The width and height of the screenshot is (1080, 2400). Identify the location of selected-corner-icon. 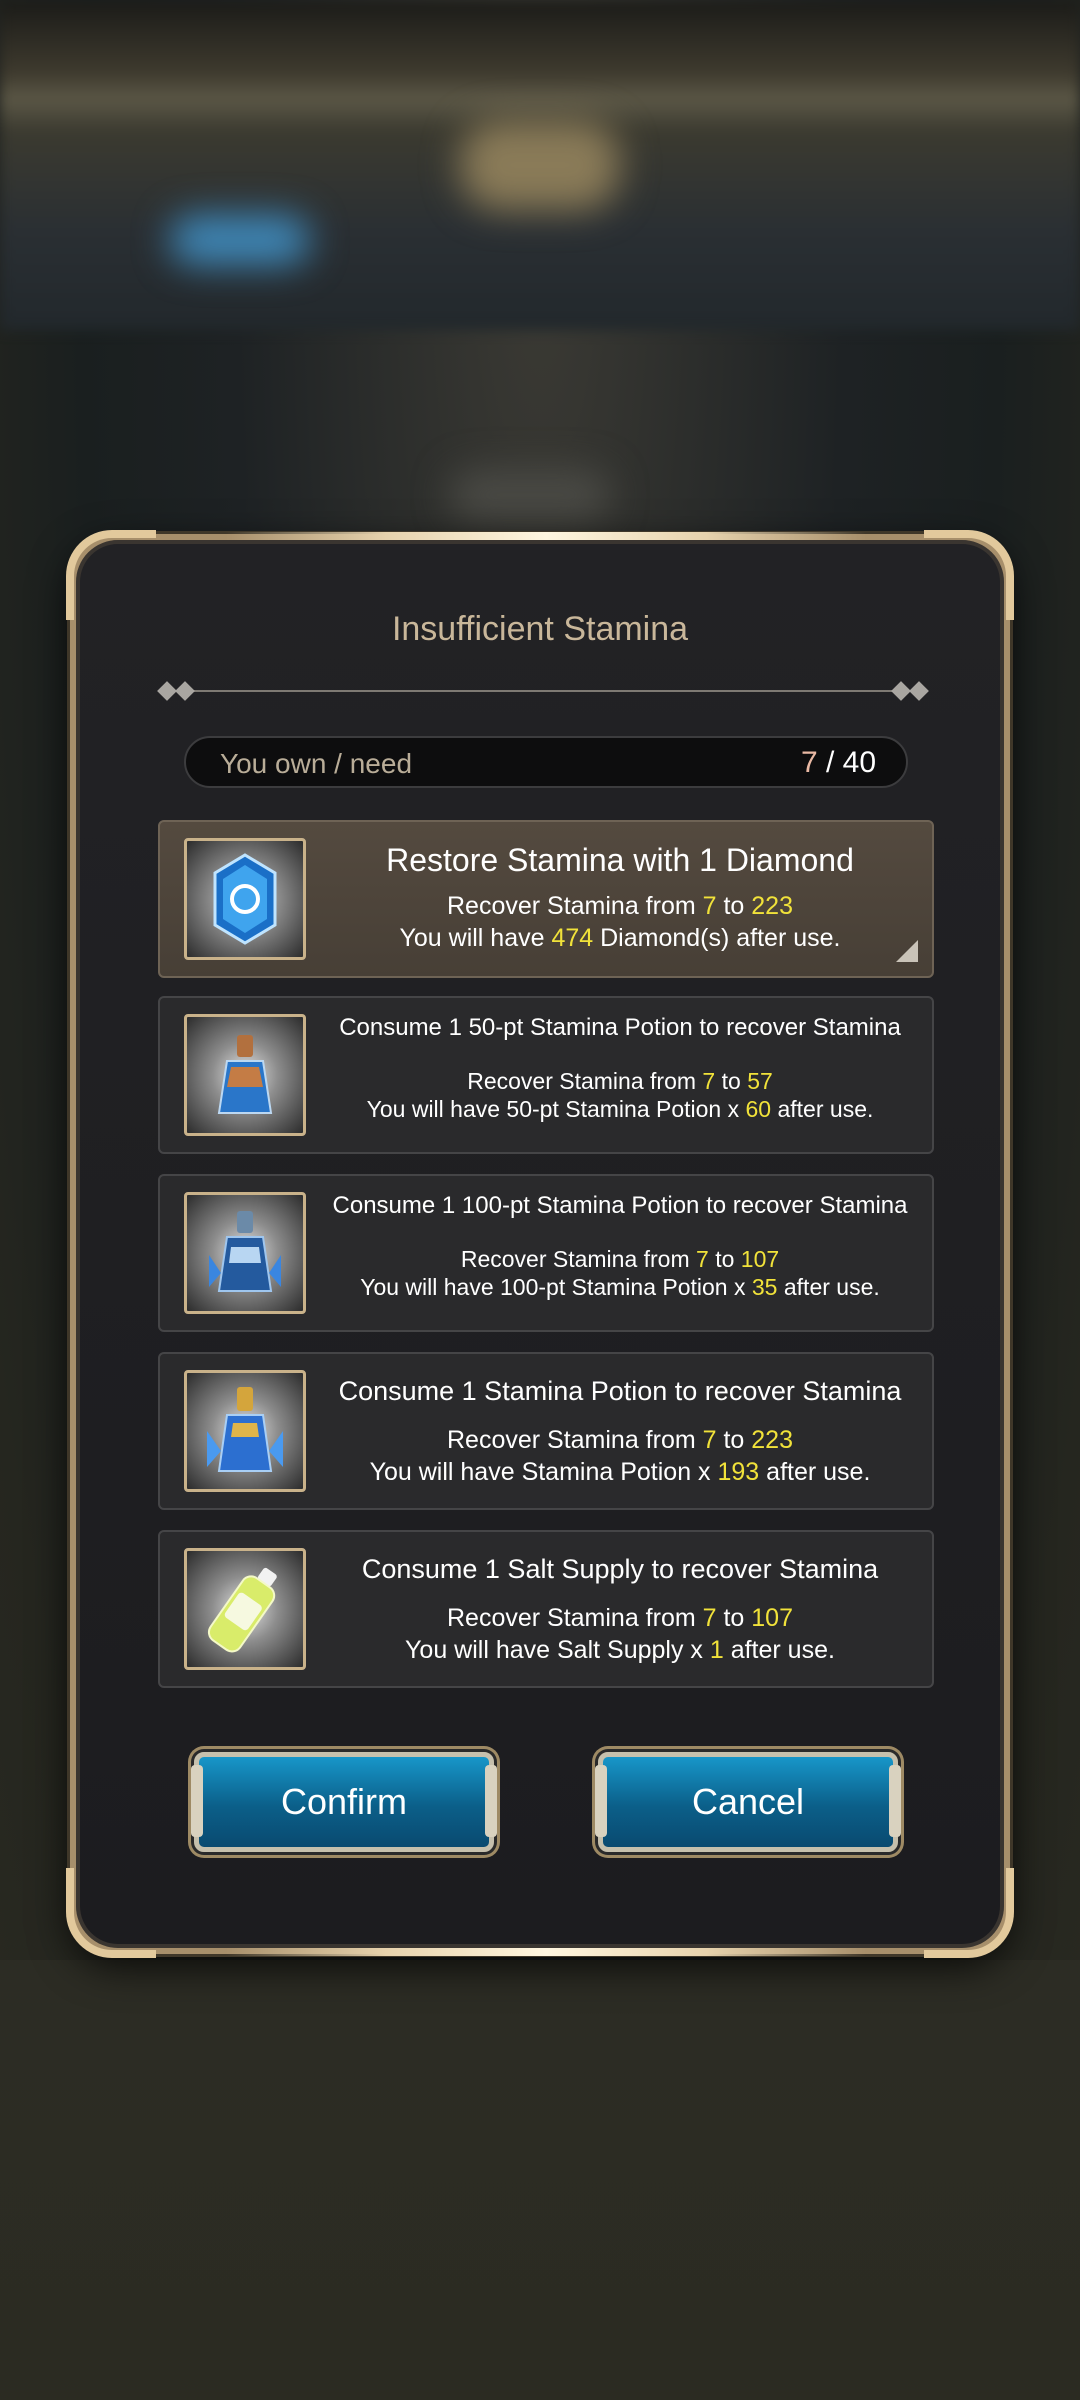
(907, 951).